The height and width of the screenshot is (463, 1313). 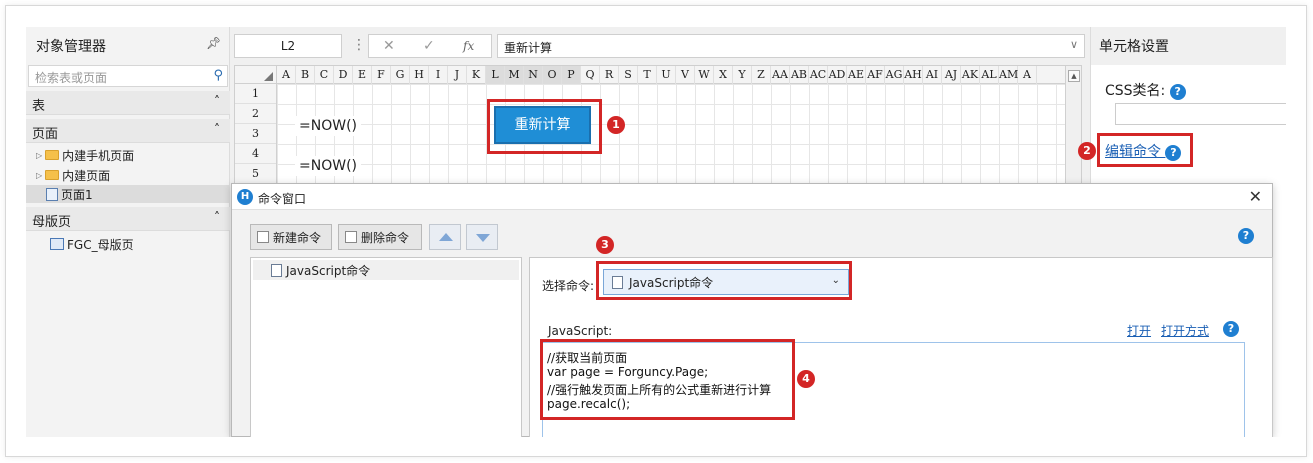 What do you see at coordinates (98, 155) in the screenshot?
I see `tree-item-label: 内建手机页面` at bounding box center [98, 155].